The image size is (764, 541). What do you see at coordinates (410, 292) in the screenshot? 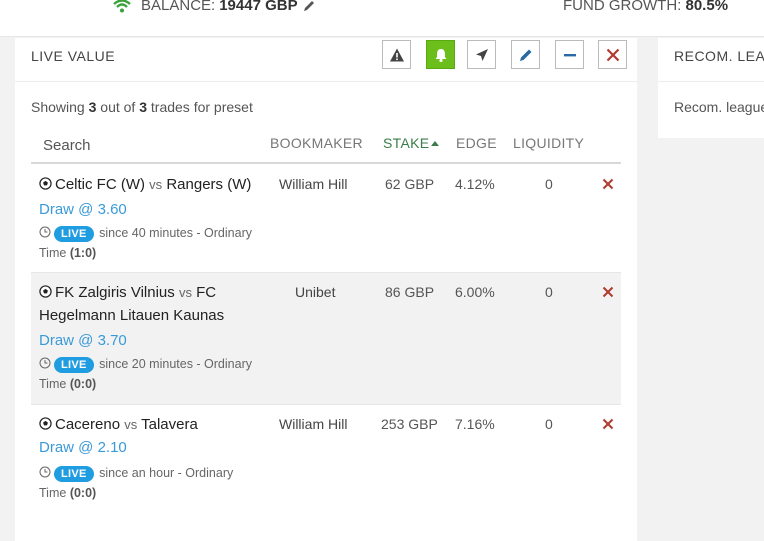
I see `stake-cell: 86 GBP` at bounding box center [410, 292].